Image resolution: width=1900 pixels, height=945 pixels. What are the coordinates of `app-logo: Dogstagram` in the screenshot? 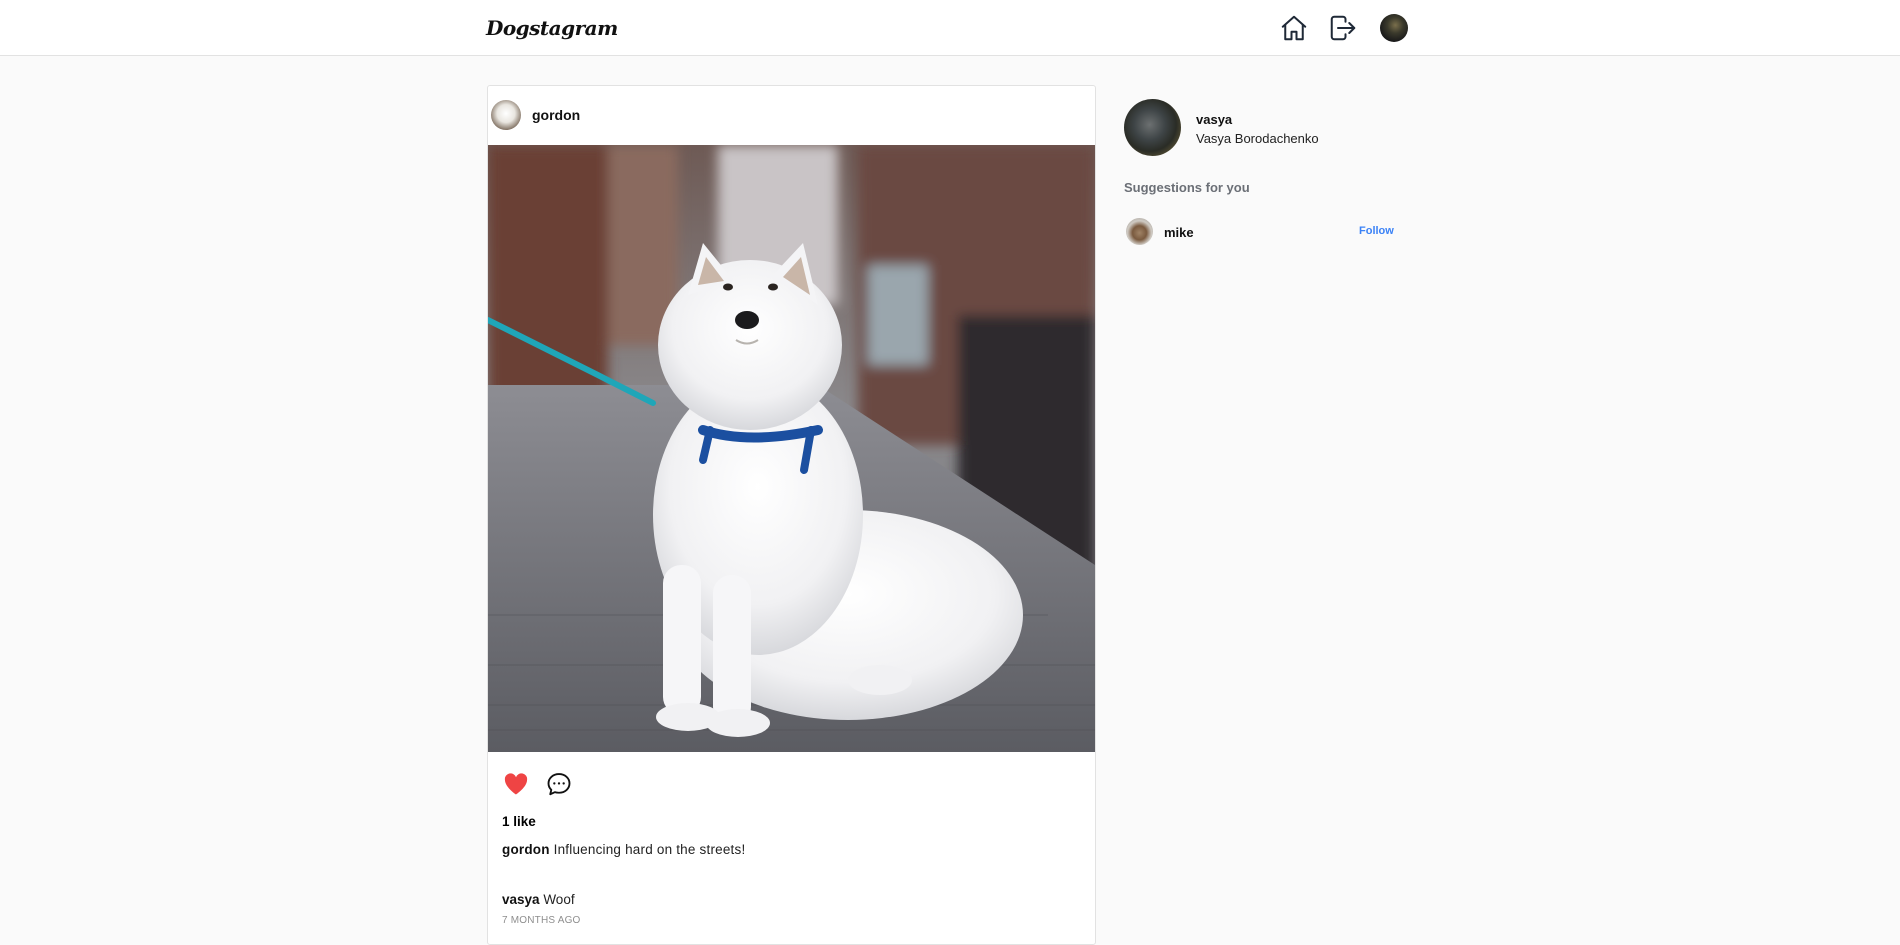 It's located at (552, 28).